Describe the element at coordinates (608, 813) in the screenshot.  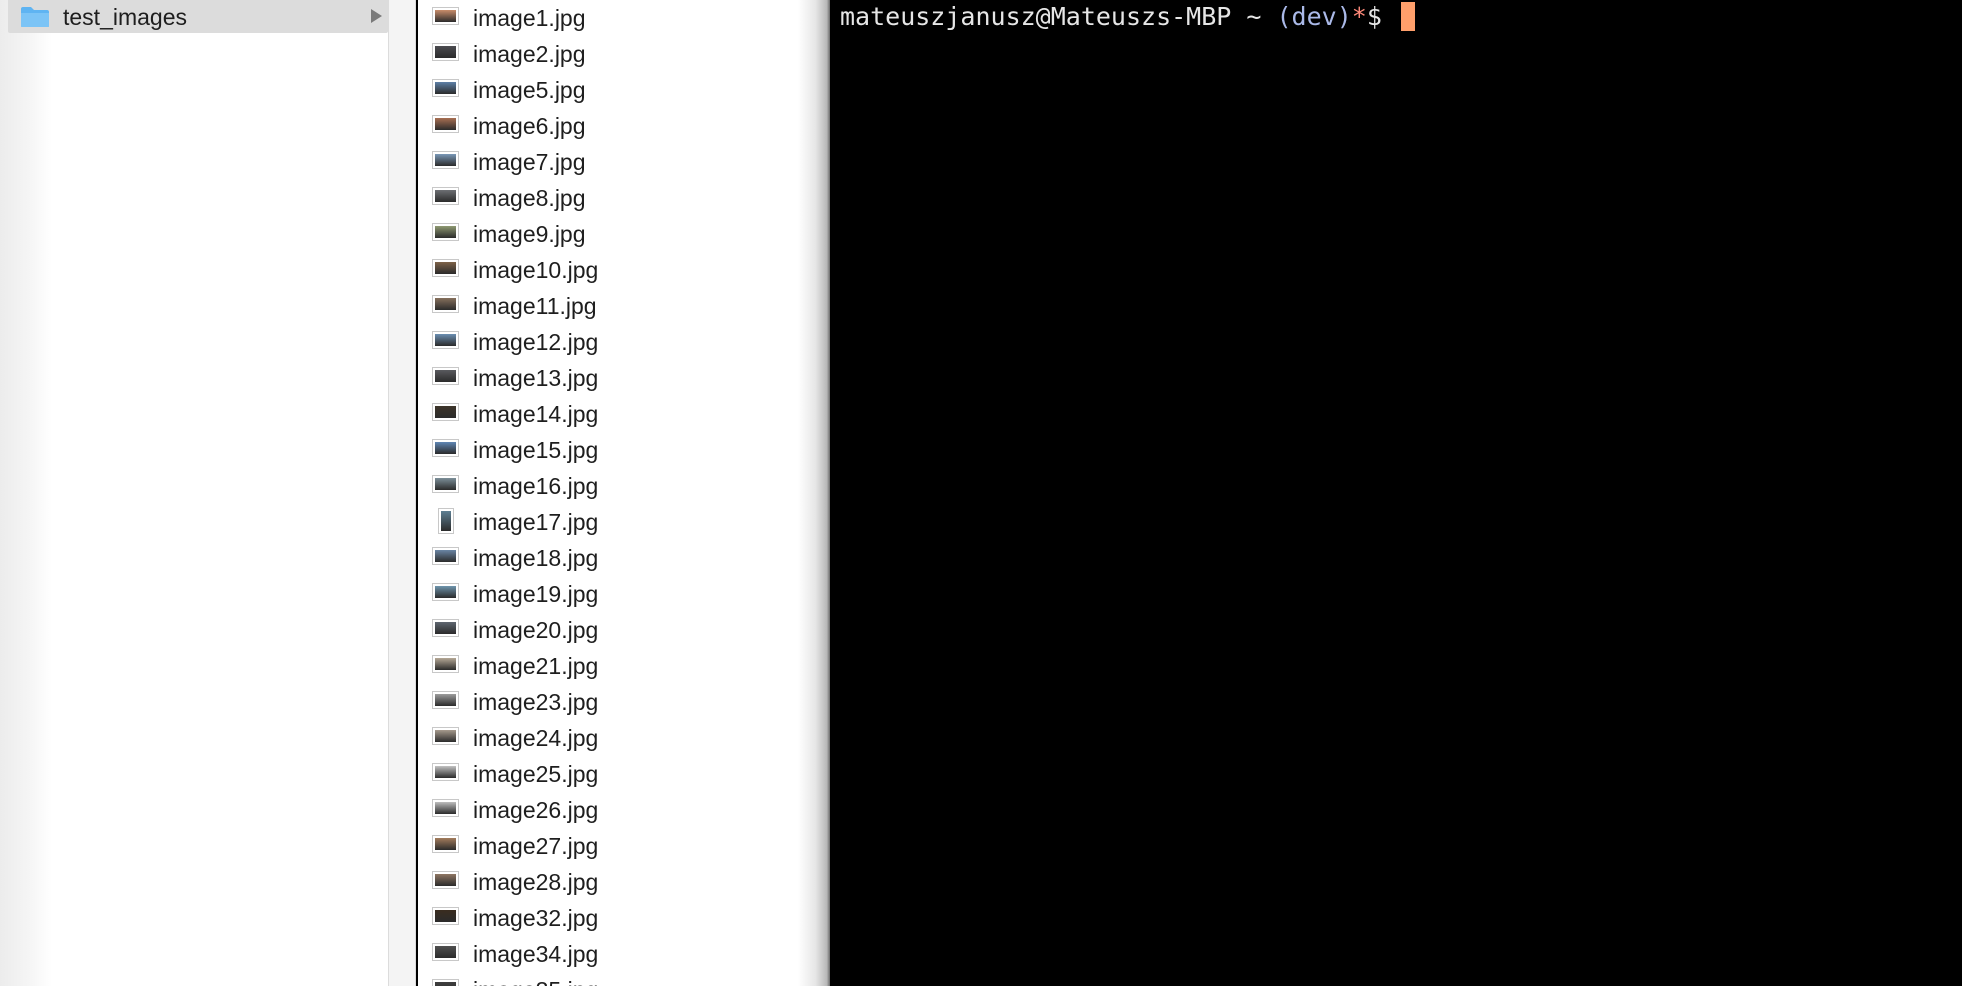
I see `file-row: image26.jpg` at that location.